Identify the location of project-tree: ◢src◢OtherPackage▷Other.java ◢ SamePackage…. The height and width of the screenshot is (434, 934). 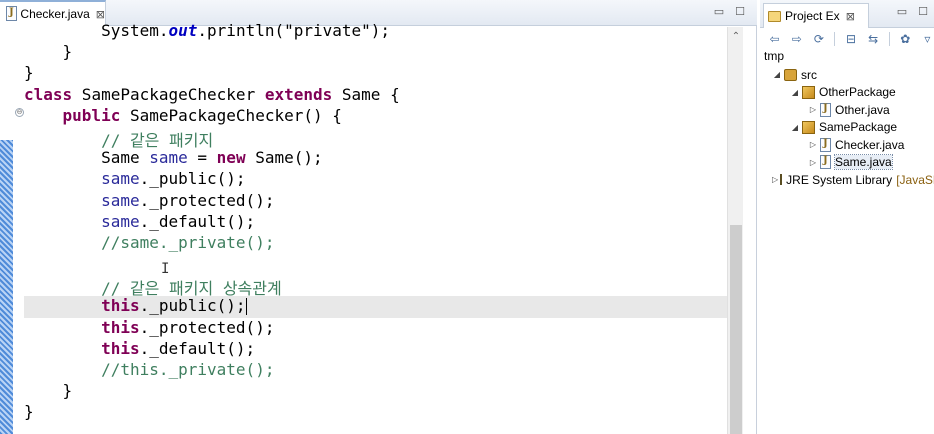
(847, 127).